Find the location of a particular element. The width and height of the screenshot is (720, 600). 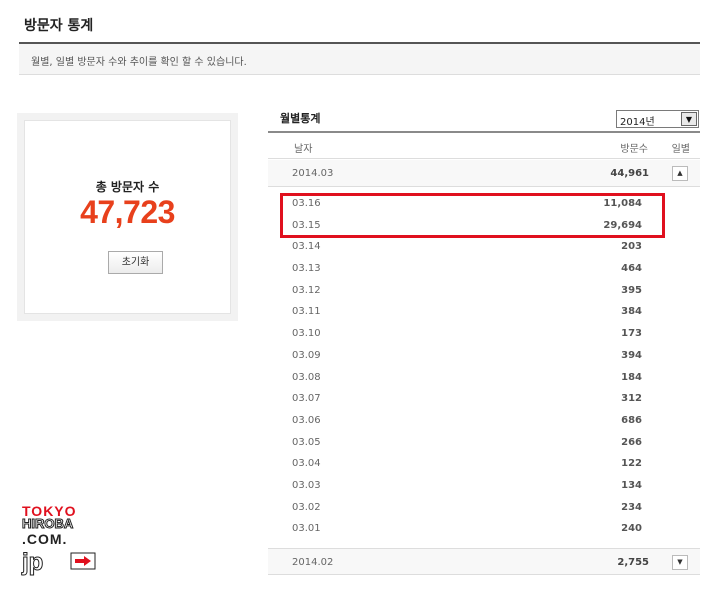

total-visitors-panel: 총 방문자 수 47,723 초기화 is located at coordinates (127, 217).